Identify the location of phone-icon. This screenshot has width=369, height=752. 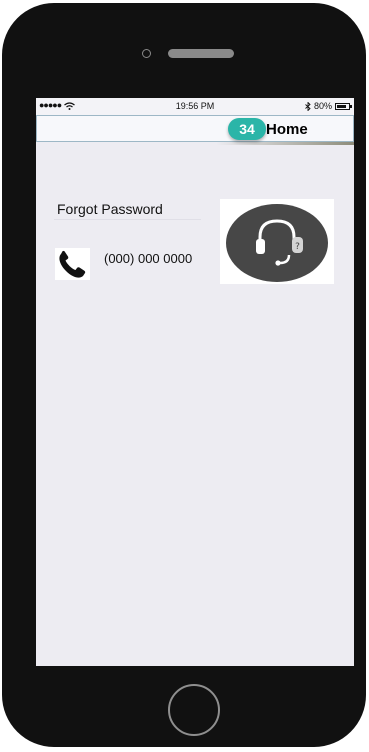
(72, 264).